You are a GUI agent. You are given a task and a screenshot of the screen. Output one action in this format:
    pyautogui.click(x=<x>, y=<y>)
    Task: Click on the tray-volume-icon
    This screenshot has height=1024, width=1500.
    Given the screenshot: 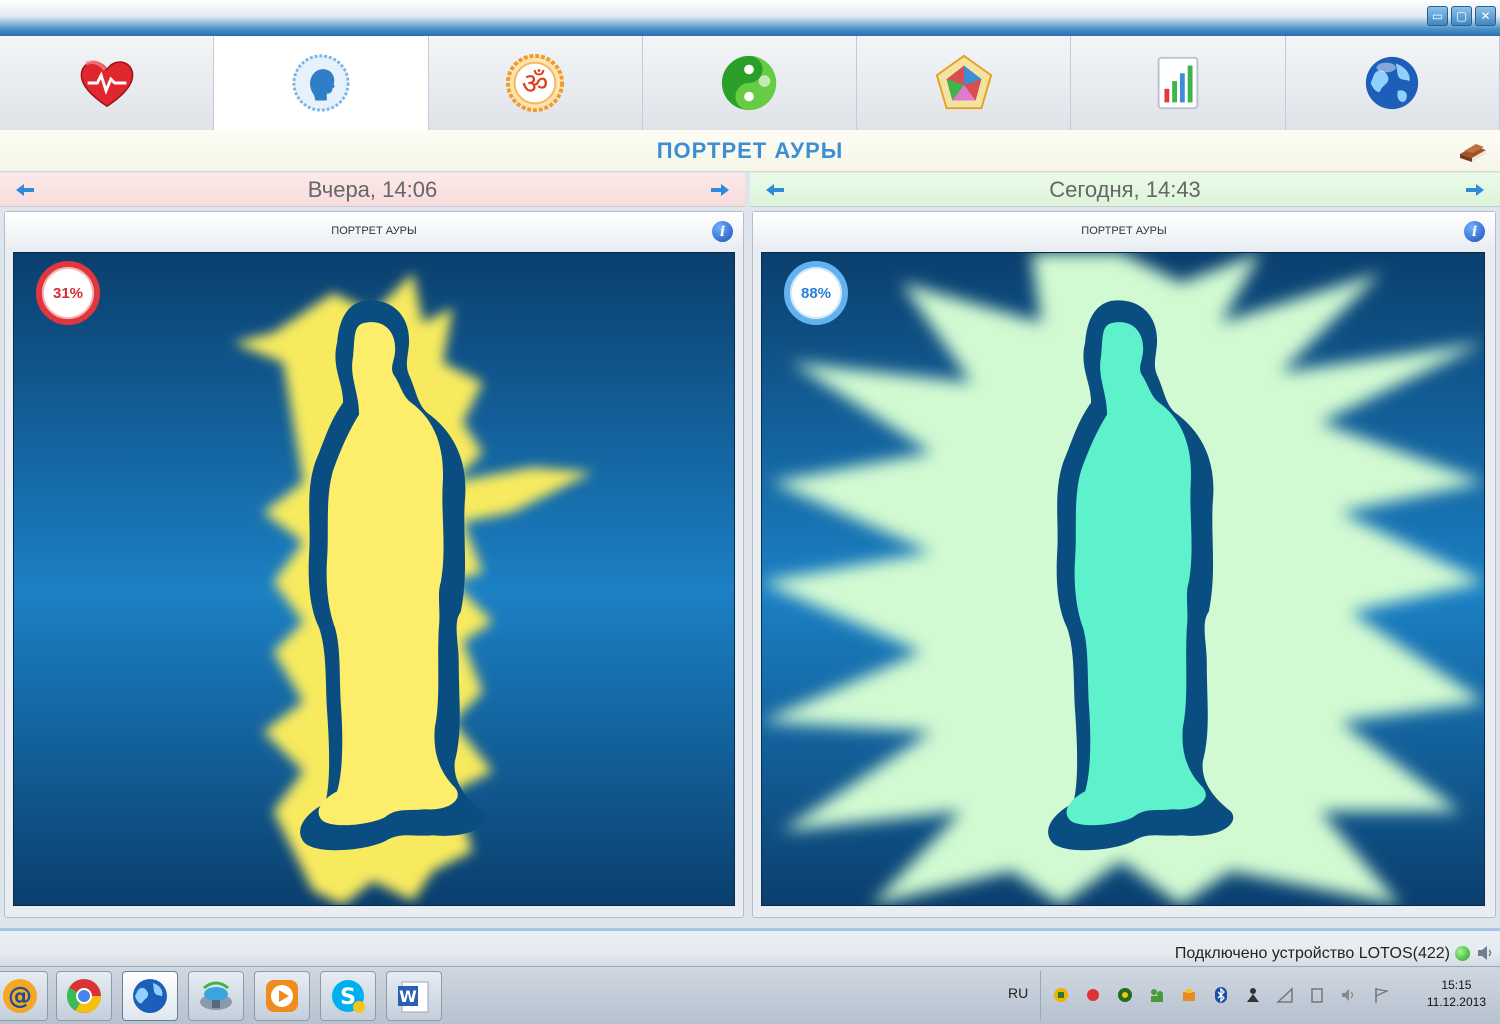 What is the action you would take?
    pyautogui.click(x=1349, y=995)
    